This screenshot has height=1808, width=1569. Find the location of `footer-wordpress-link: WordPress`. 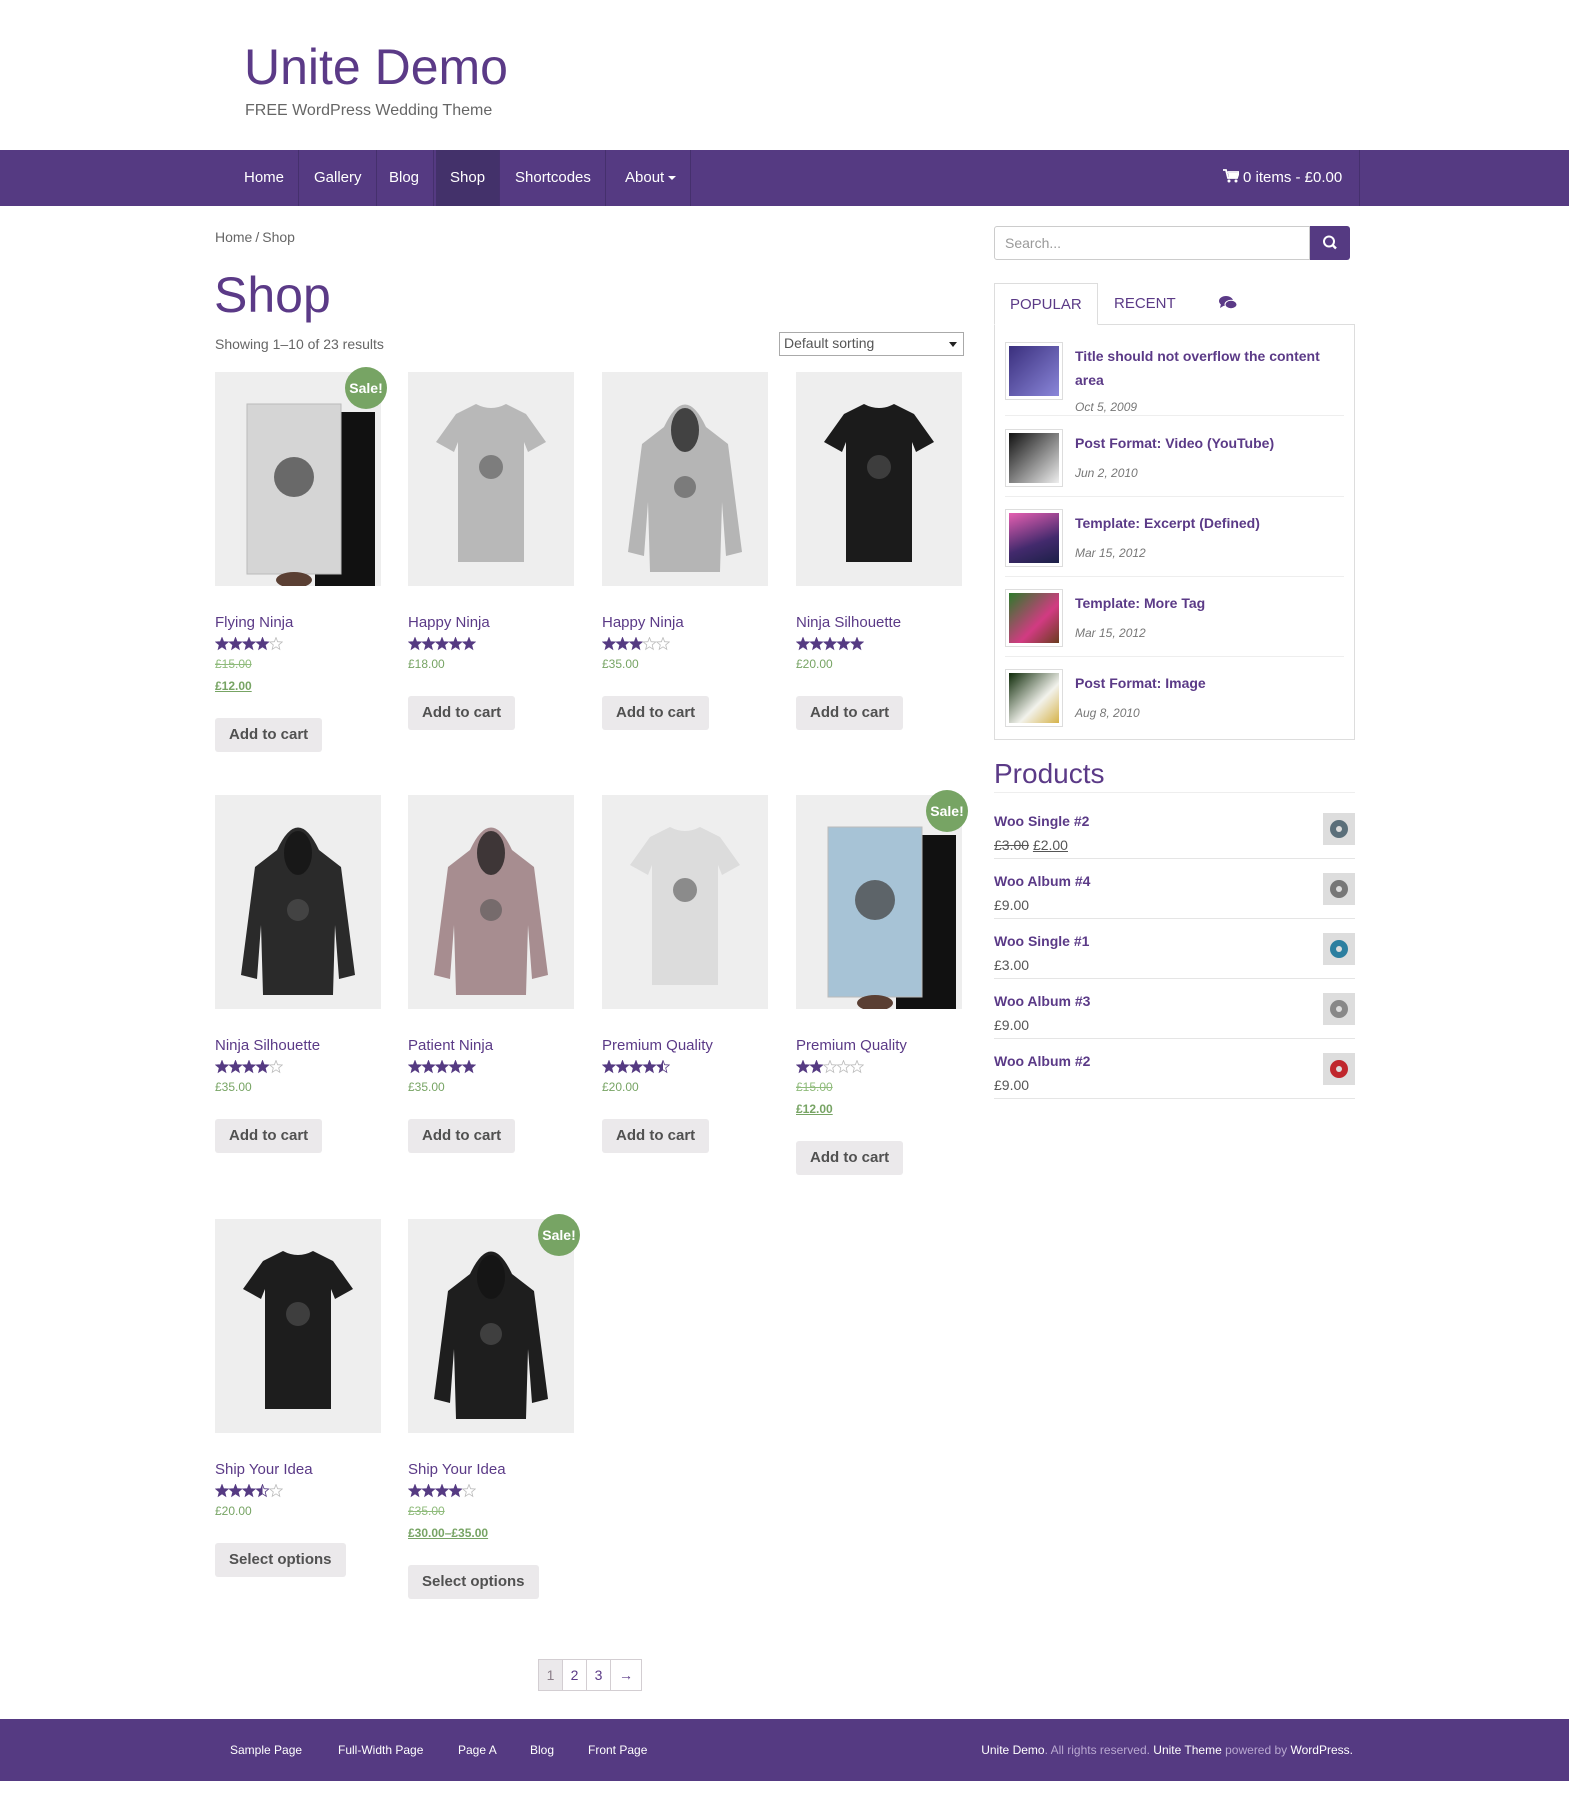

footer-wordpress-link: WordPress is located at coordinates (1320, 1750).